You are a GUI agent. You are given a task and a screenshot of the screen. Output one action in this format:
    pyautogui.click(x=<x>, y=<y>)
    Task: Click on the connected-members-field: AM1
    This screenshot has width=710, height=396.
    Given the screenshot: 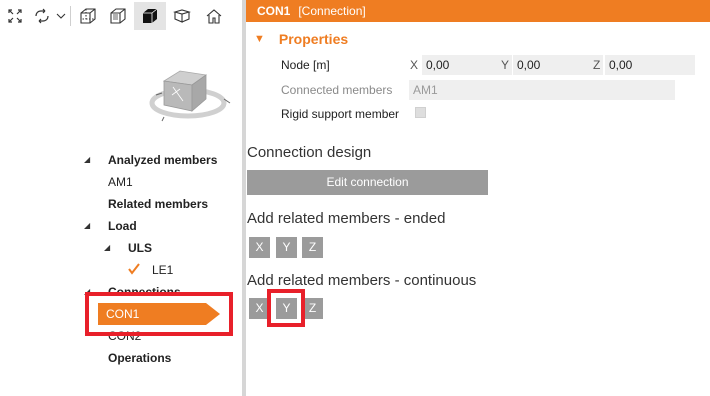 What is the action you would take?
    pyautogui.click(x=542, y=90)
    